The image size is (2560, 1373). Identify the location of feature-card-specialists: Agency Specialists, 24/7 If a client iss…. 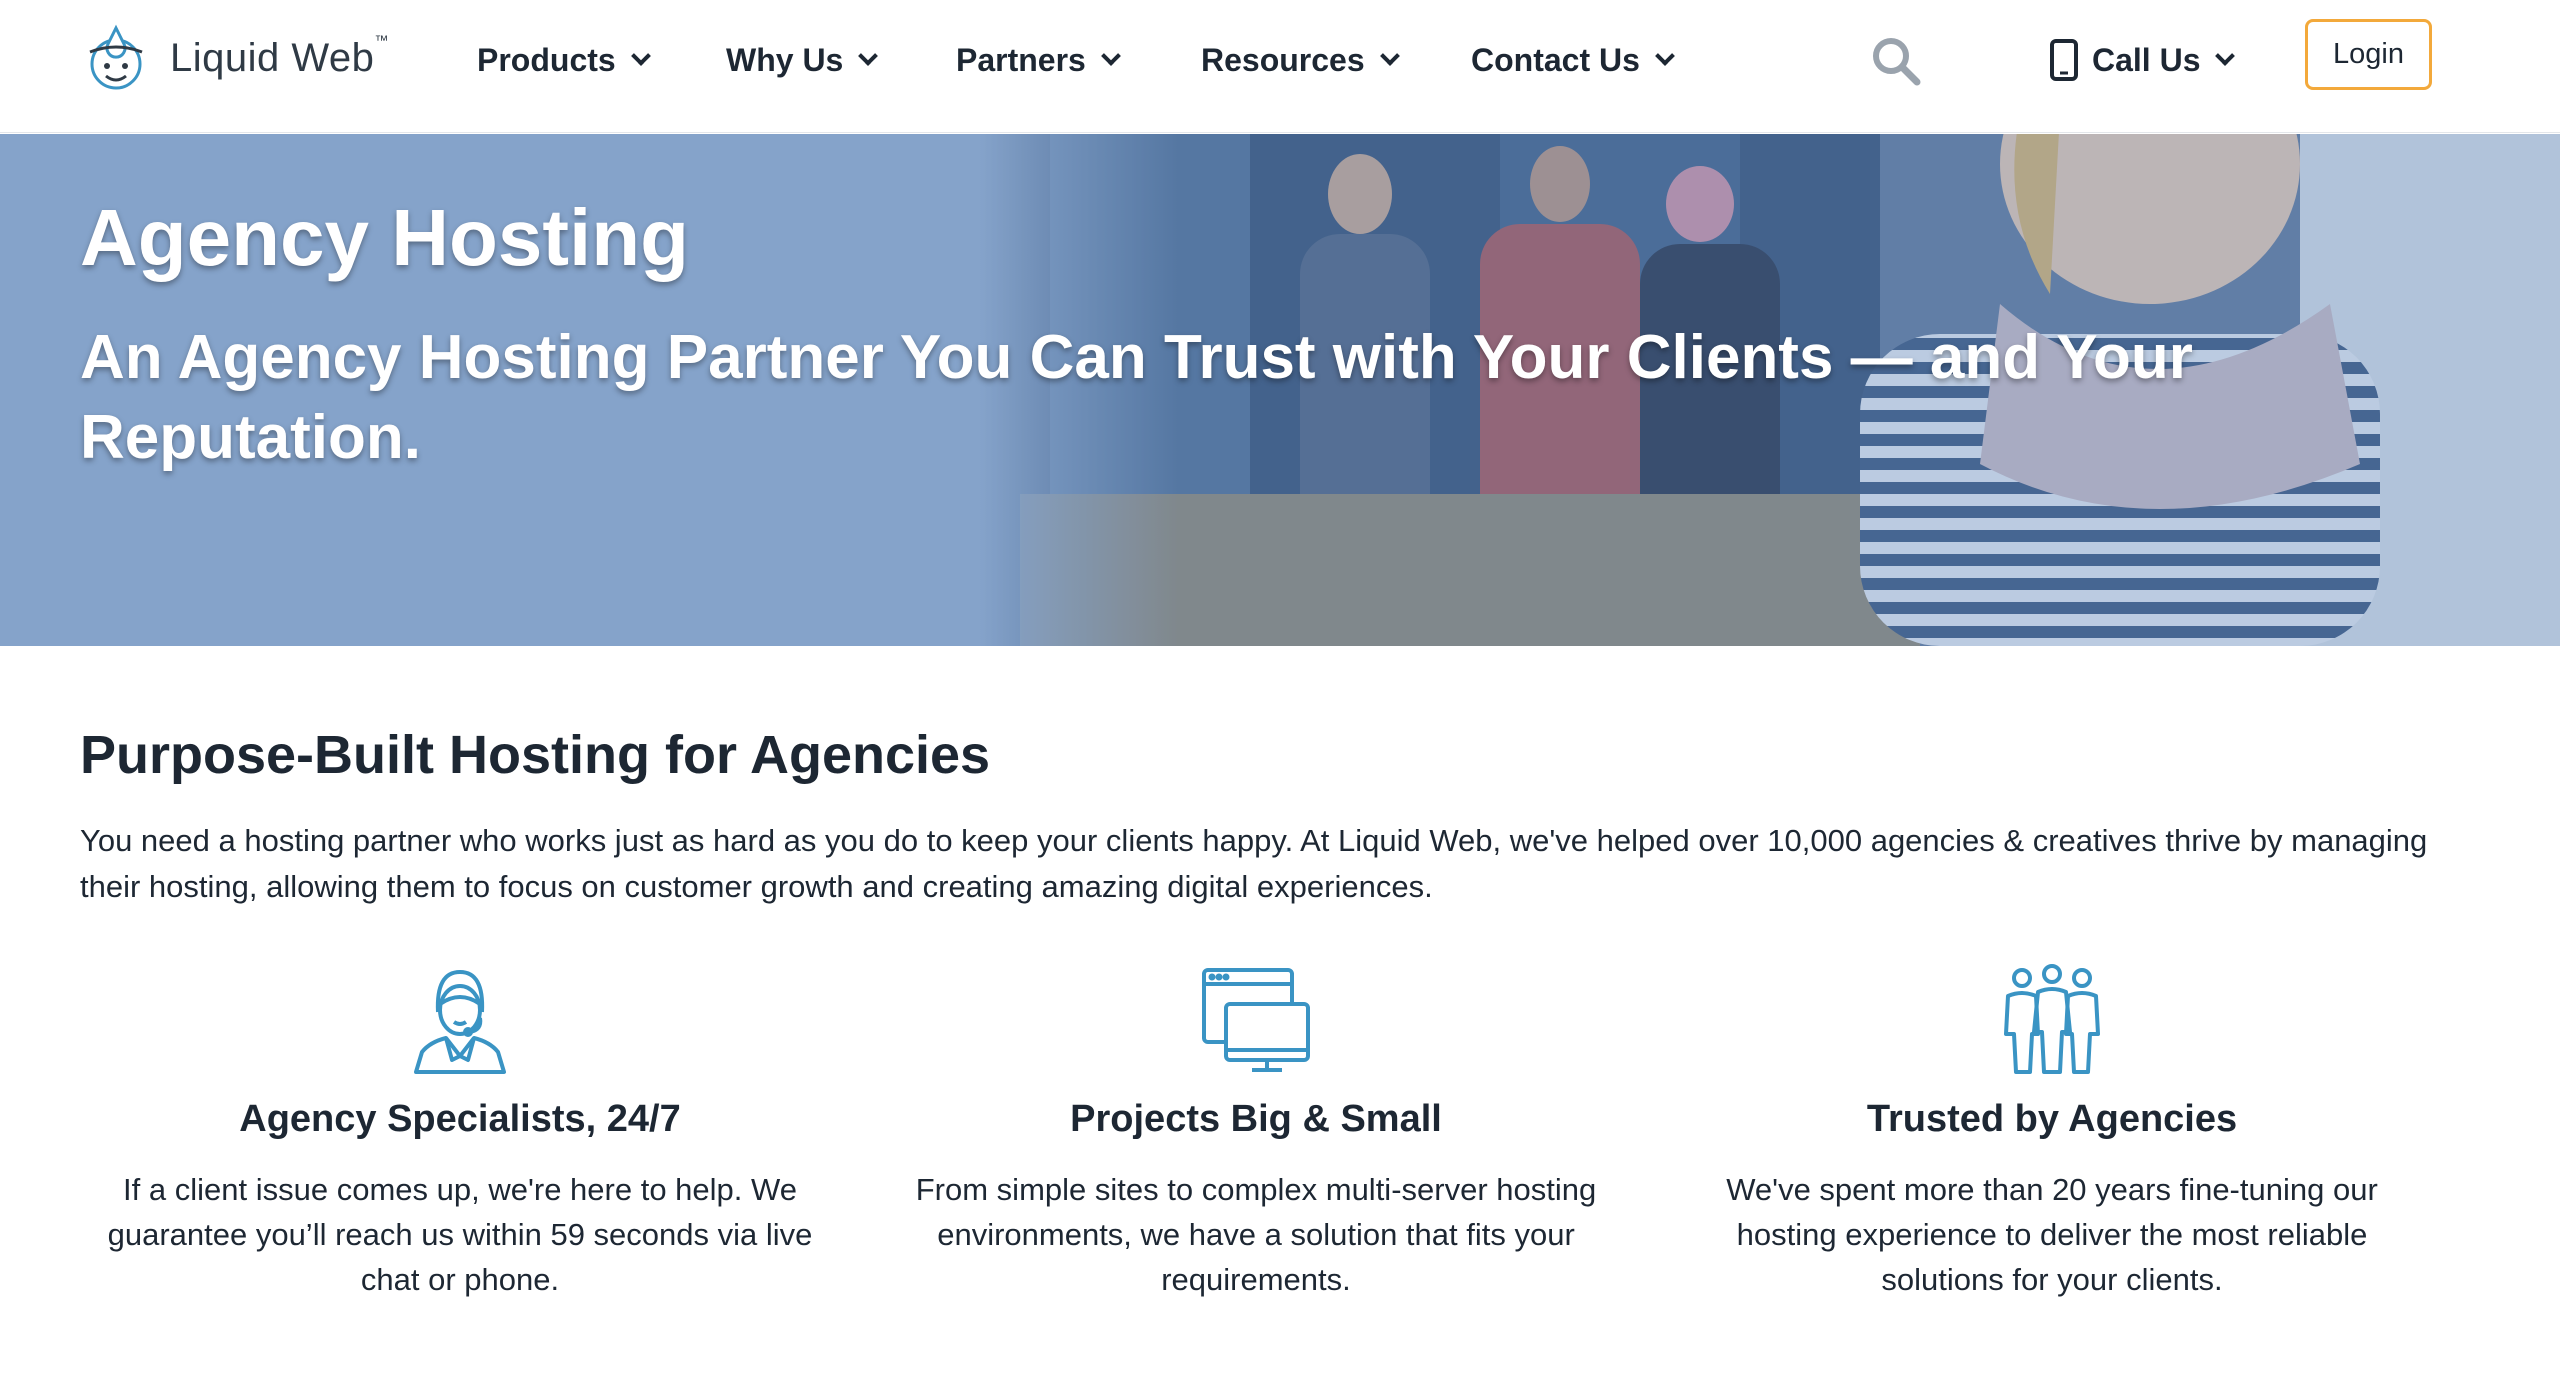
(460, 1131).